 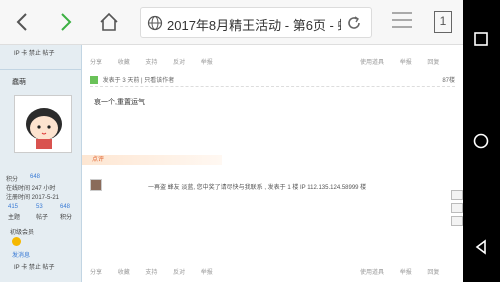 I want to click on favorite-action-bottom: 收藏, so click(x=124, y=273).